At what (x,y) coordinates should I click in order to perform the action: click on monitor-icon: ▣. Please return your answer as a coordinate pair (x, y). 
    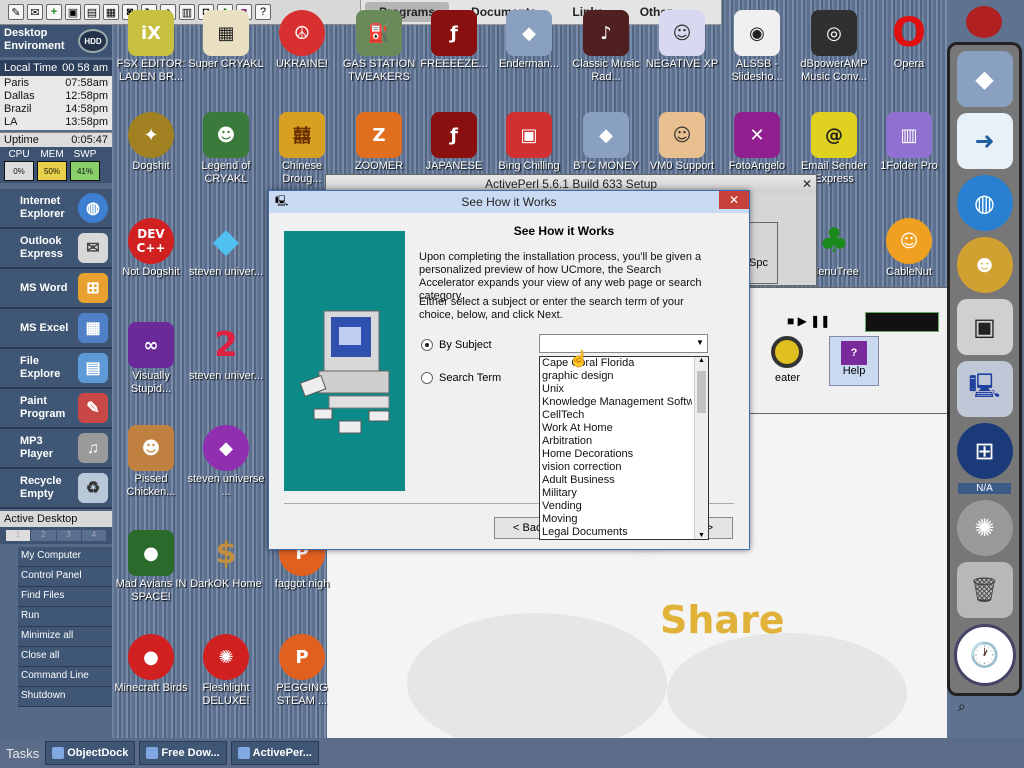
    Looking at the image, I should click on (73, 12).